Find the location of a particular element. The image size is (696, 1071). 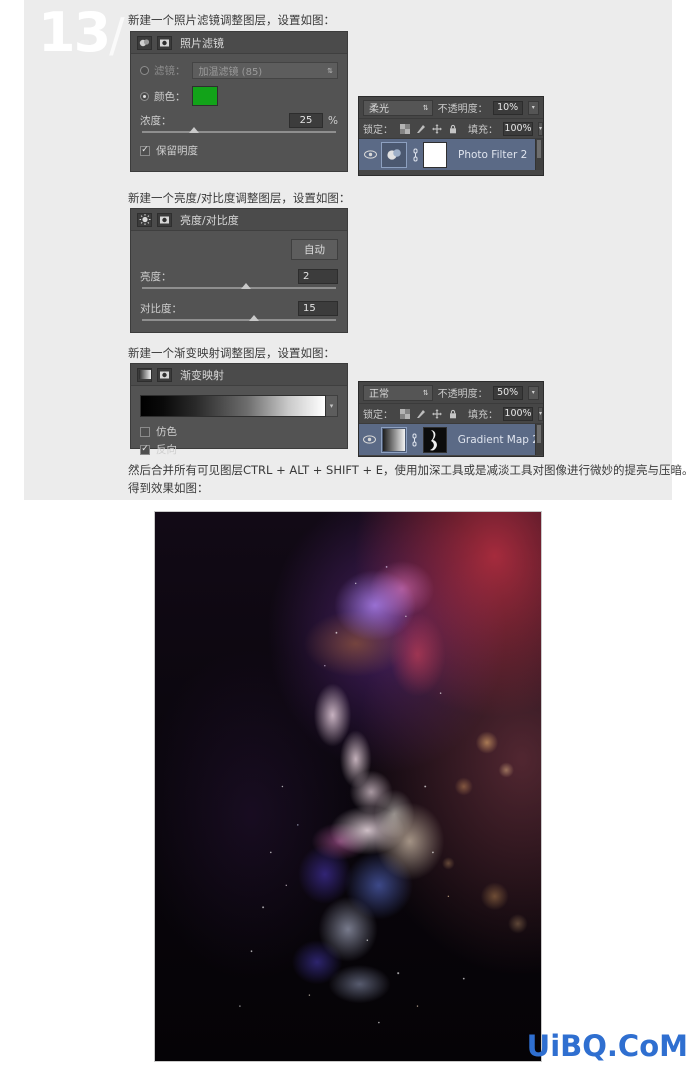

brightness-value: 2 is located at coordinates (318, 276).